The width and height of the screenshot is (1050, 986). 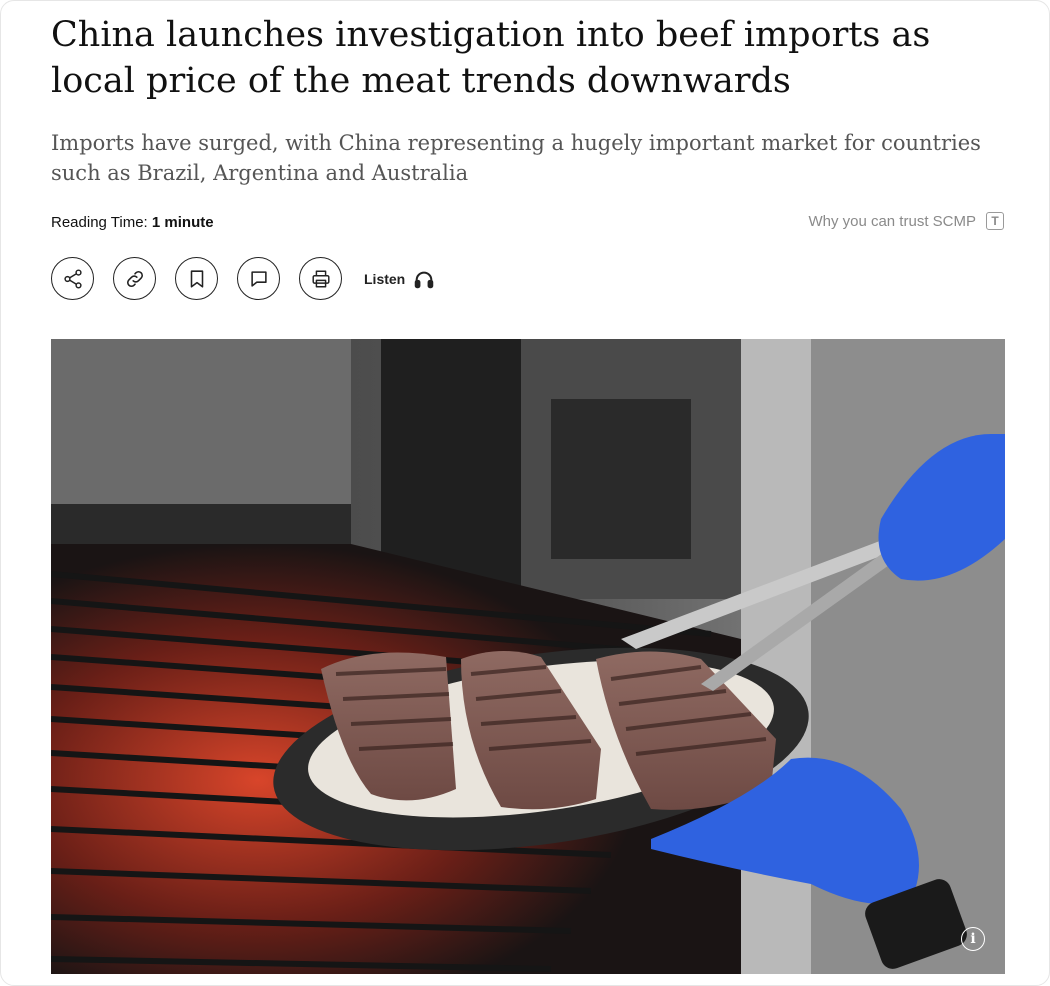 I want to click on trust-text: Why you can trust SCMP, so click(x=892, y=221).